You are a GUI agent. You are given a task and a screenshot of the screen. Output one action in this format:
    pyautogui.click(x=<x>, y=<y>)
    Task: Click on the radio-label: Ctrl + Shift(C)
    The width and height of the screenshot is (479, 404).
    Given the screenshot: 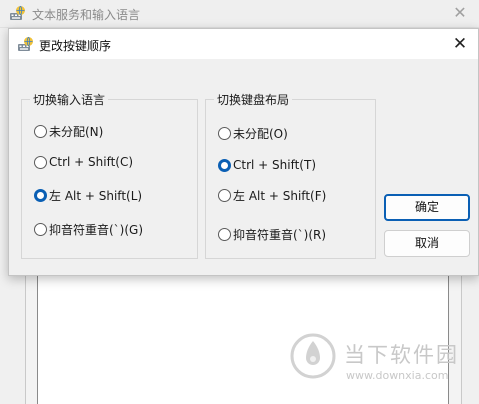 What is the action you would take?
    pyautogui.click(x=91, y=162)
    